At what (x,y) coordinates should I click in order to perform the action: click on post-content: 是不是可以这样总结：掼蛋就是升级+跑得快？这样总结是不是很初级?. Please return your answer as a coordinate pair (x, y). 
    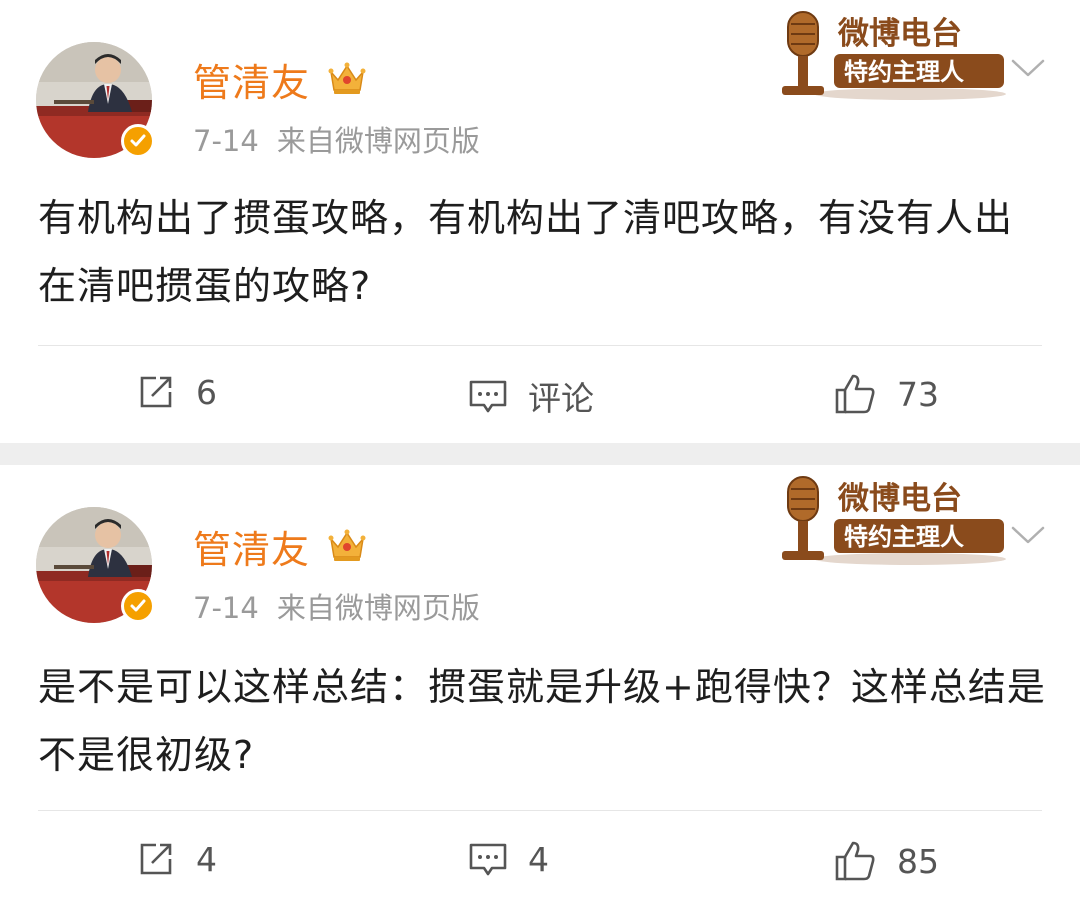
    Looking at the image, I should click on (542, 721).